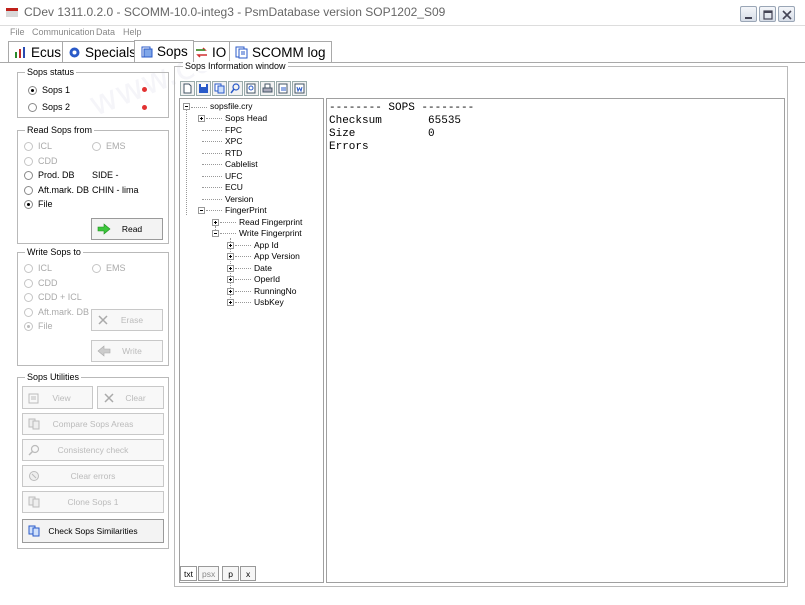 The width and height of the screenshot is (805, 605). What do you see at coordinates (208, 573) in the screenshot?
I see `format-tab-psx: psx` at bounding box center [208, 573].